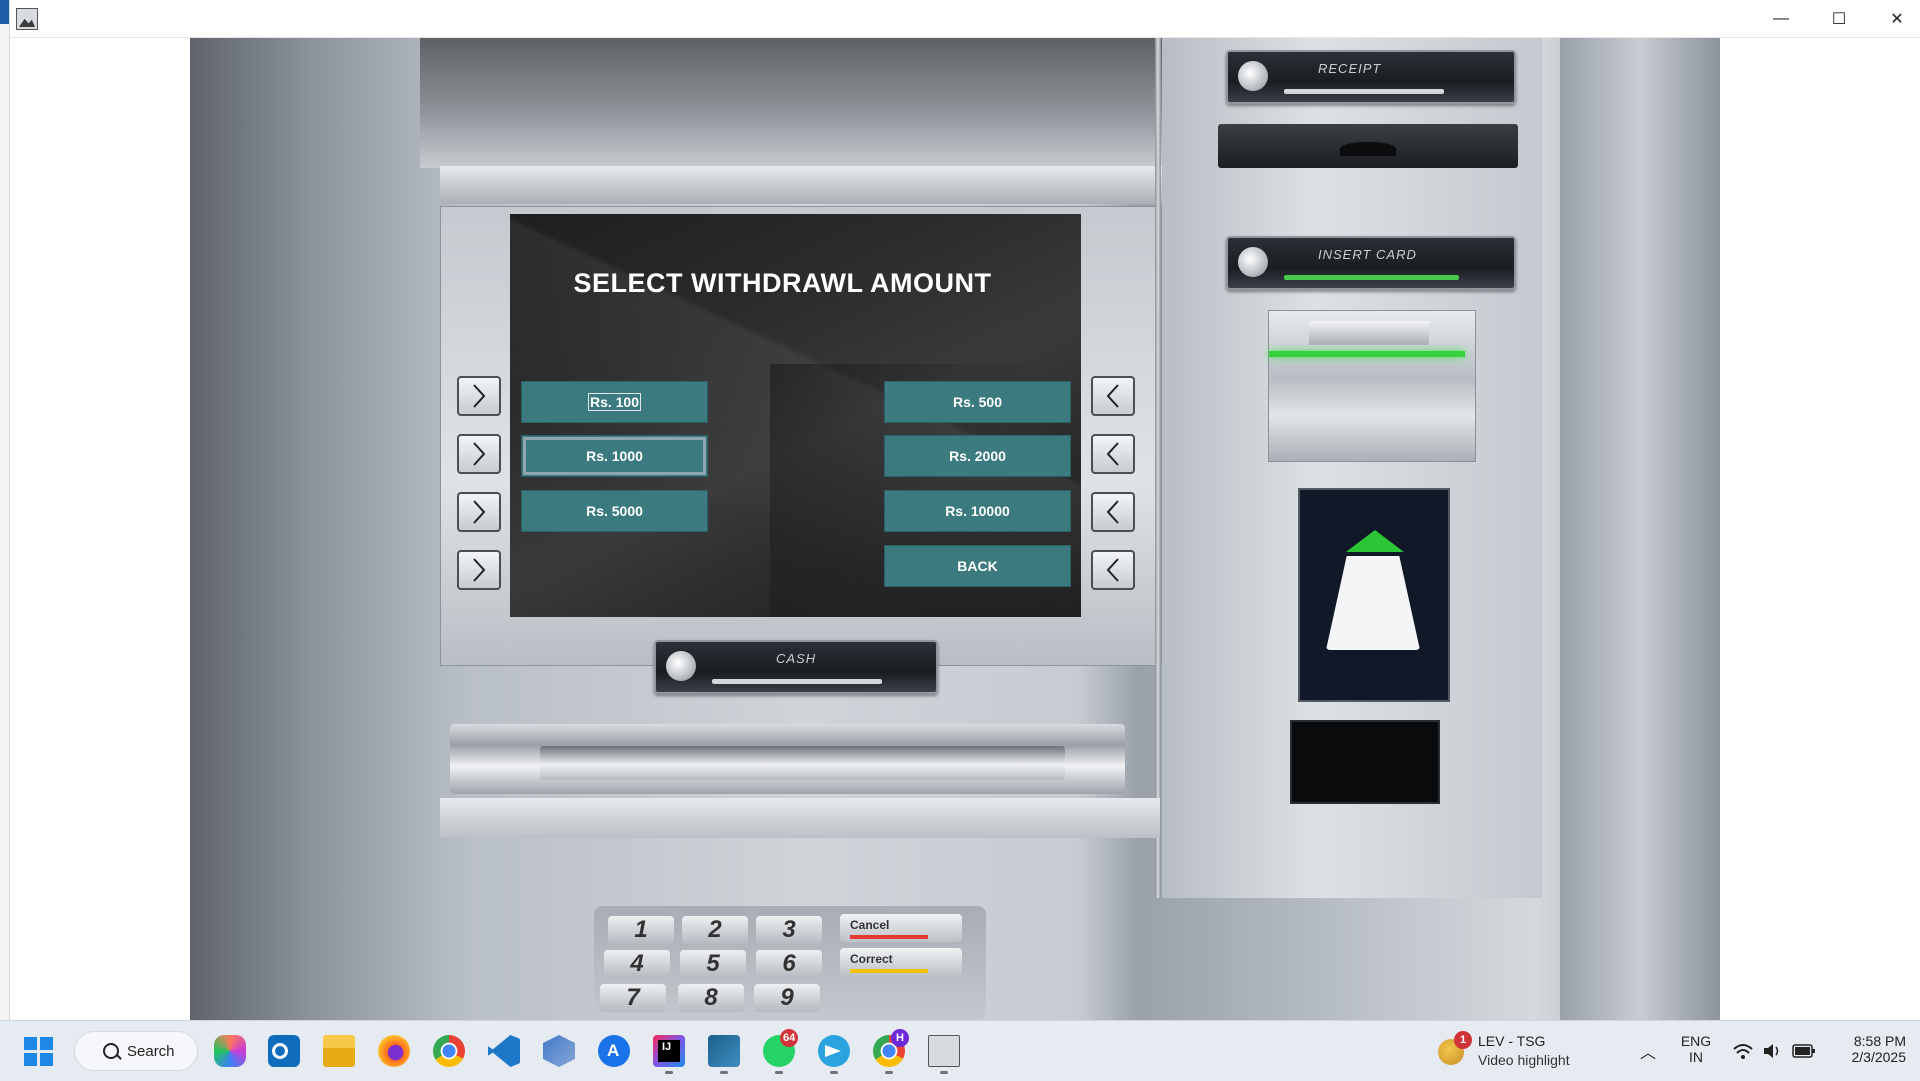 This screenshot has width=1920, height=1081. Describe the element at coordinates (1696, 1049) in the screenshot. I see `language-indicator: ENG IN` at that location.